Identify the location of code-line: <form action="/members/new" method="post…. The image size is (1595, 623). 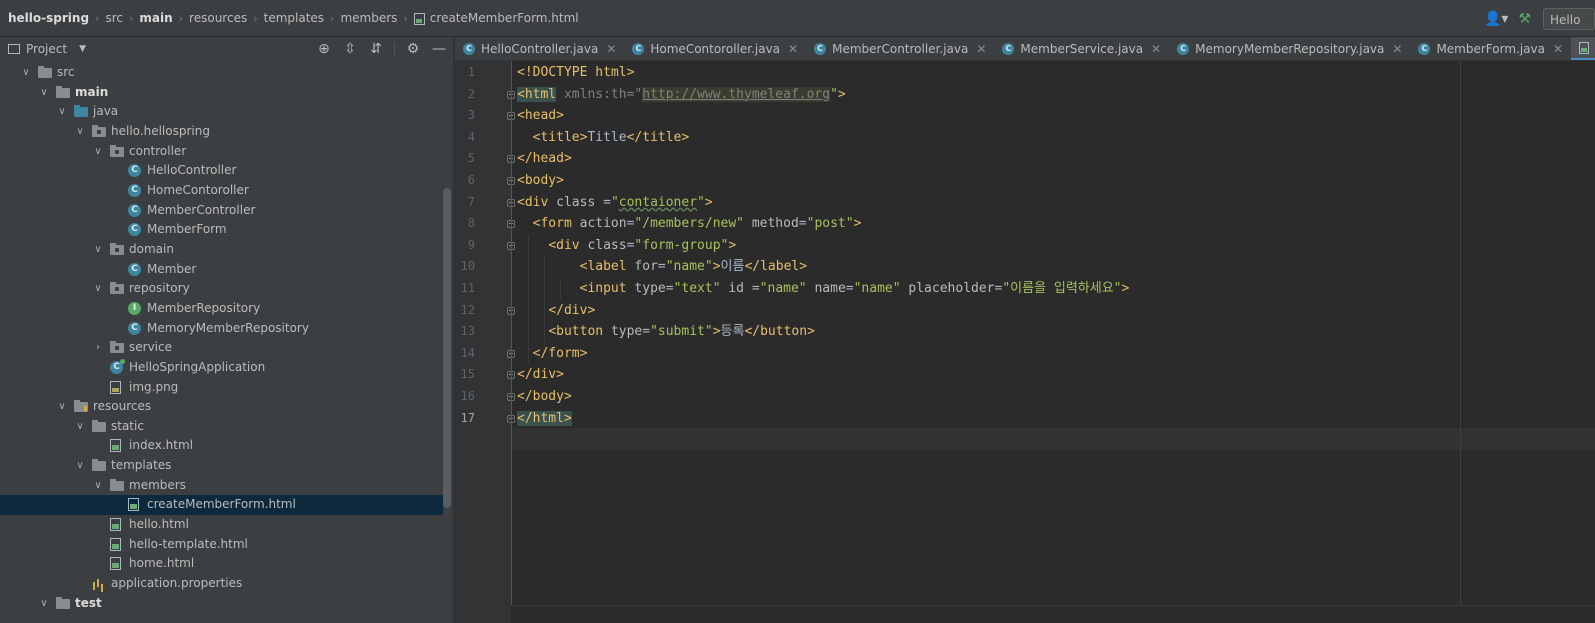
(689, 224).